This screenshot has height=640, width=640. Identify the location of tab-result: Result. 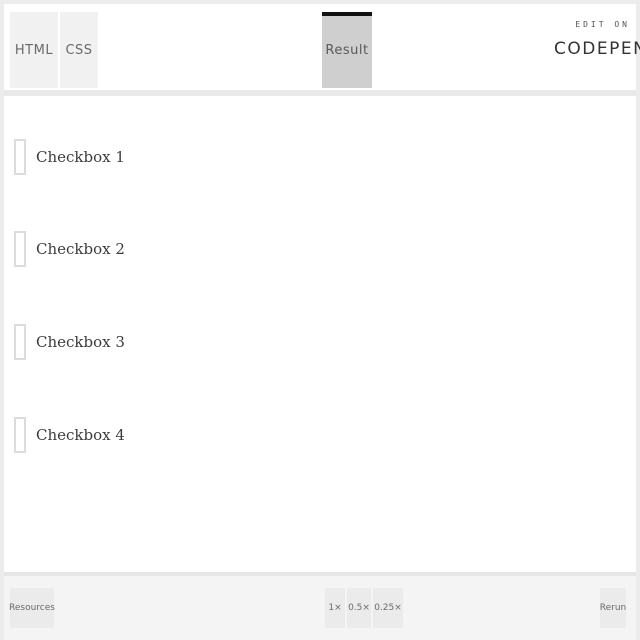
(347, 50).